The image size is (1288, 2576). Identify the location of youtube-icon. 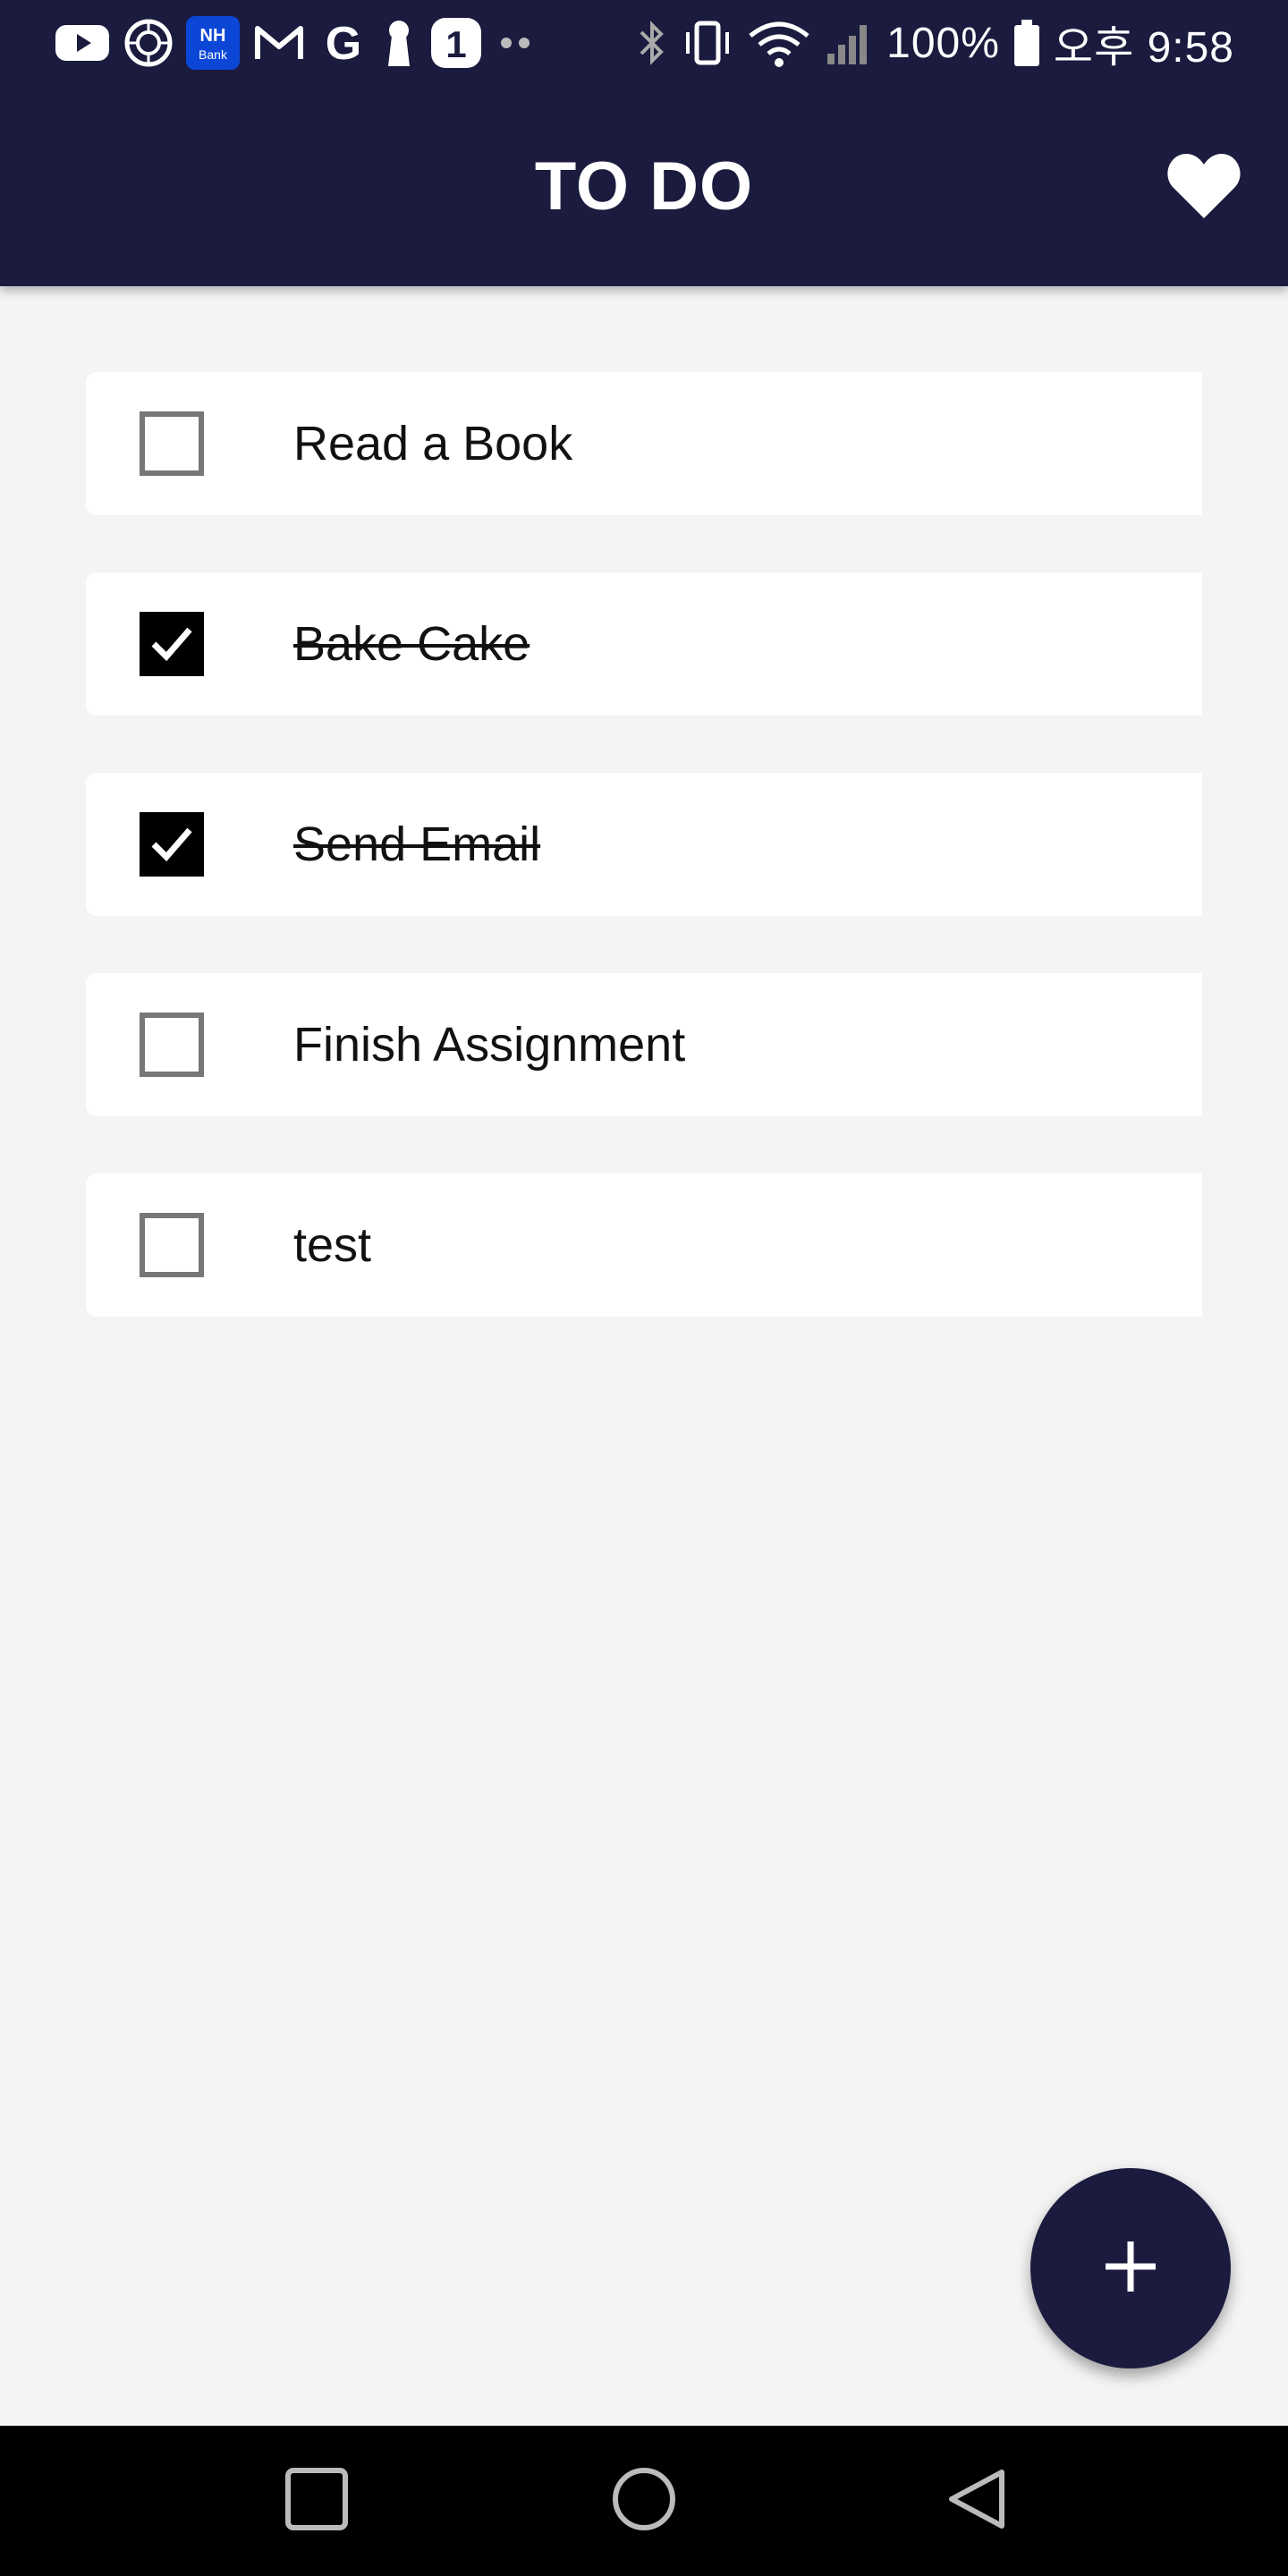
(82, 42).